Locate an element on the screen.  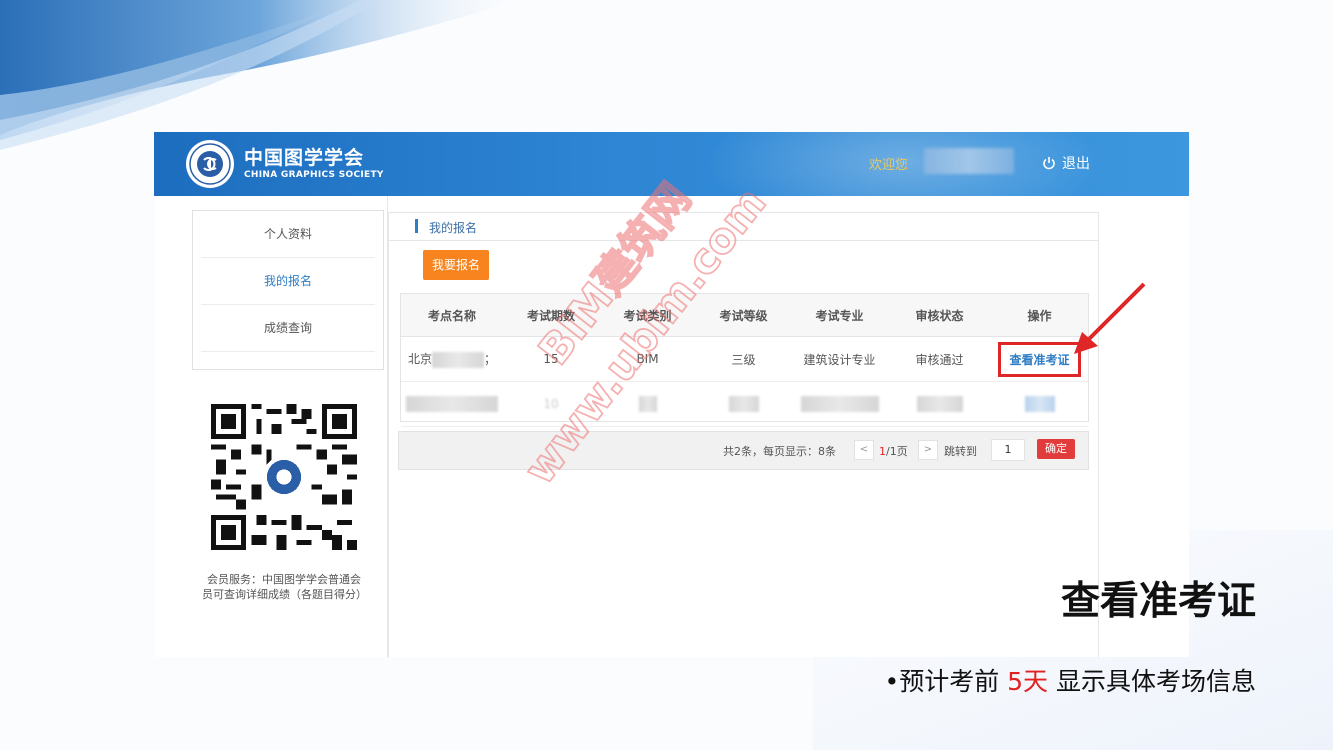
prev-page-button: < is located at coordinates (864, 450).